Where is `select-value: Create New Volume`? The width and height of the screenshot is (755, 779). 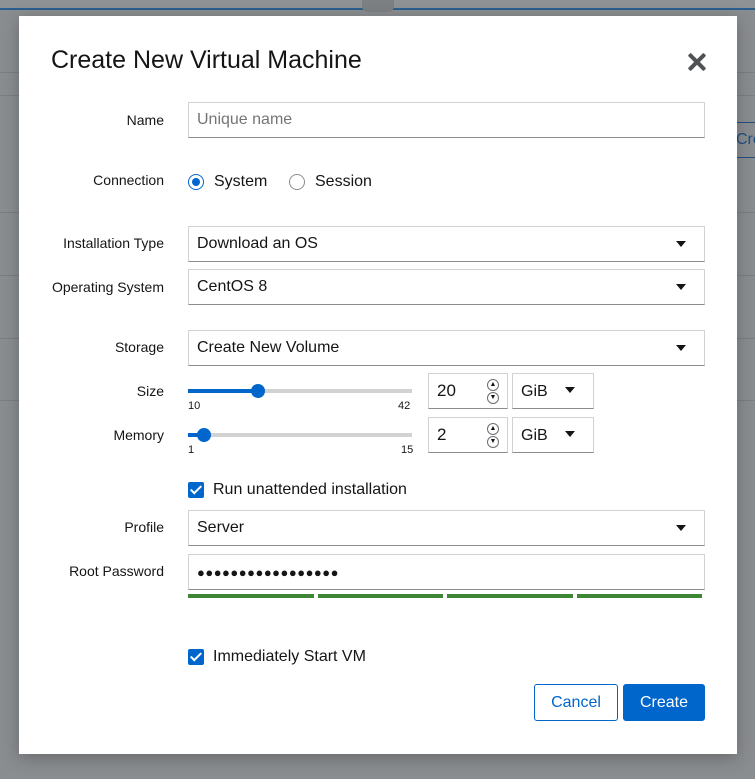 select-value: Create New Volume is located at coordinates (268, 347).